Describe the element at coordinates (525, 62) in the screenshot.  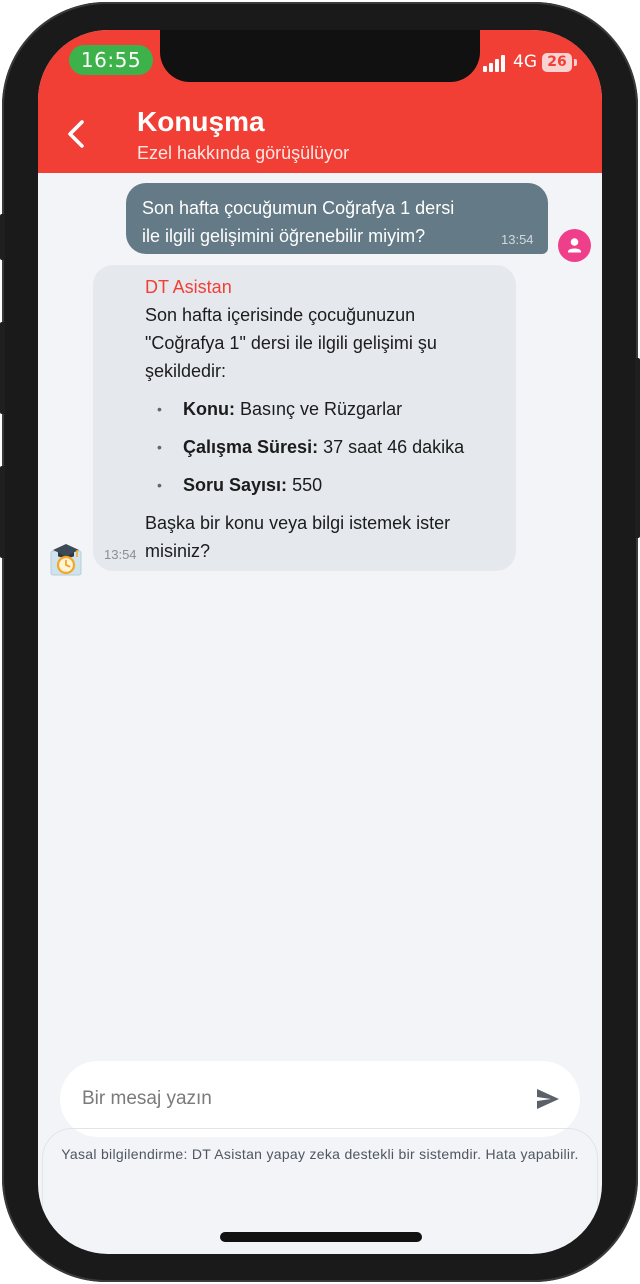
I see `network-type: 4G` at that location.